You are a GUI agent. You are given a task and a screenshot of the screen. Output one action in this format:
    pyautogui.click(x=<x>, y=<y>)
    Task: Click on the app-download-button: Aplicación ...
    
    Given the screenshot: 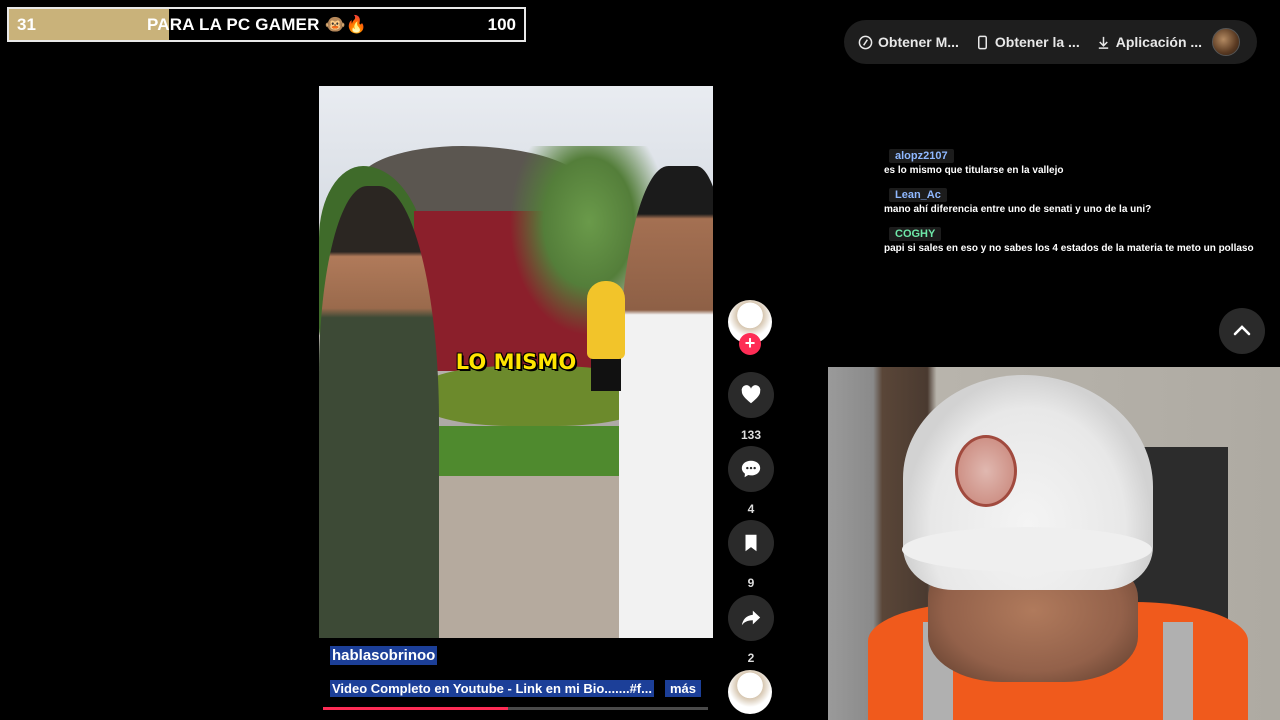 What is the action you would take?
    pyautogui.click(x=1149, y=42)
    